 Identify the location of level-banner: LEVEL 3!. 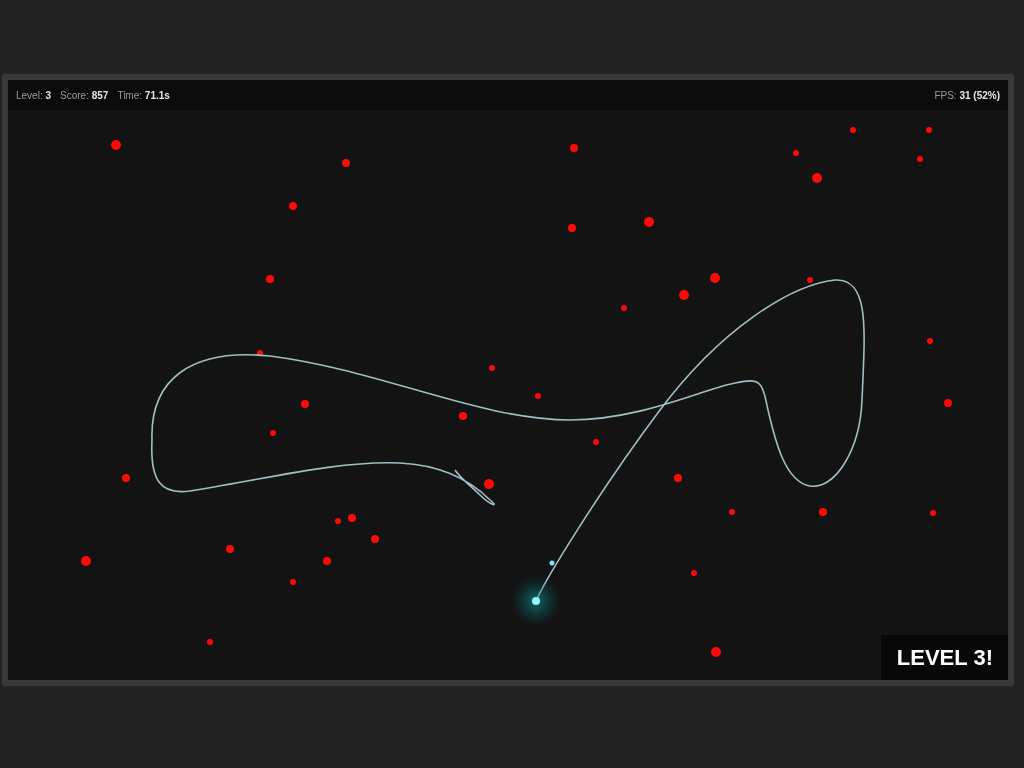
(944, 657).